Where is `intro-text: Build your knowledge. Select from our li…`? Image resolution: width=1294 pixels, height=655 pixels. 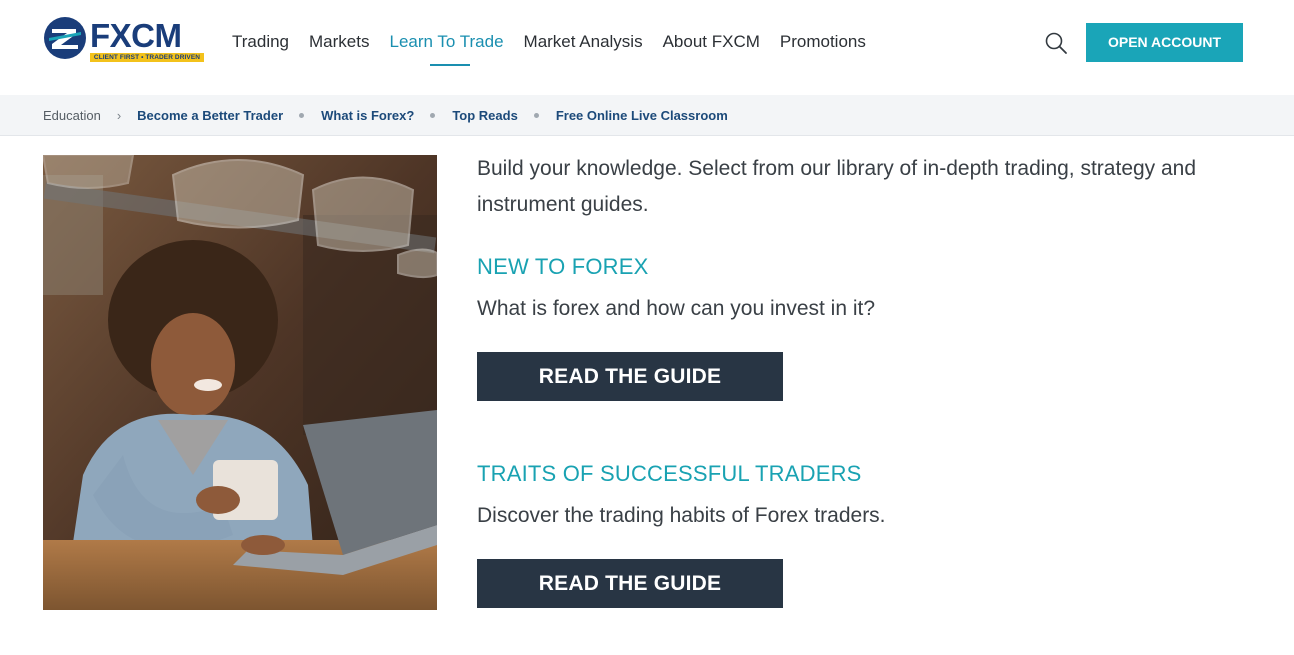 intro-text: Build your knowledge. Select from our li… is located at coordinates (837, 186).